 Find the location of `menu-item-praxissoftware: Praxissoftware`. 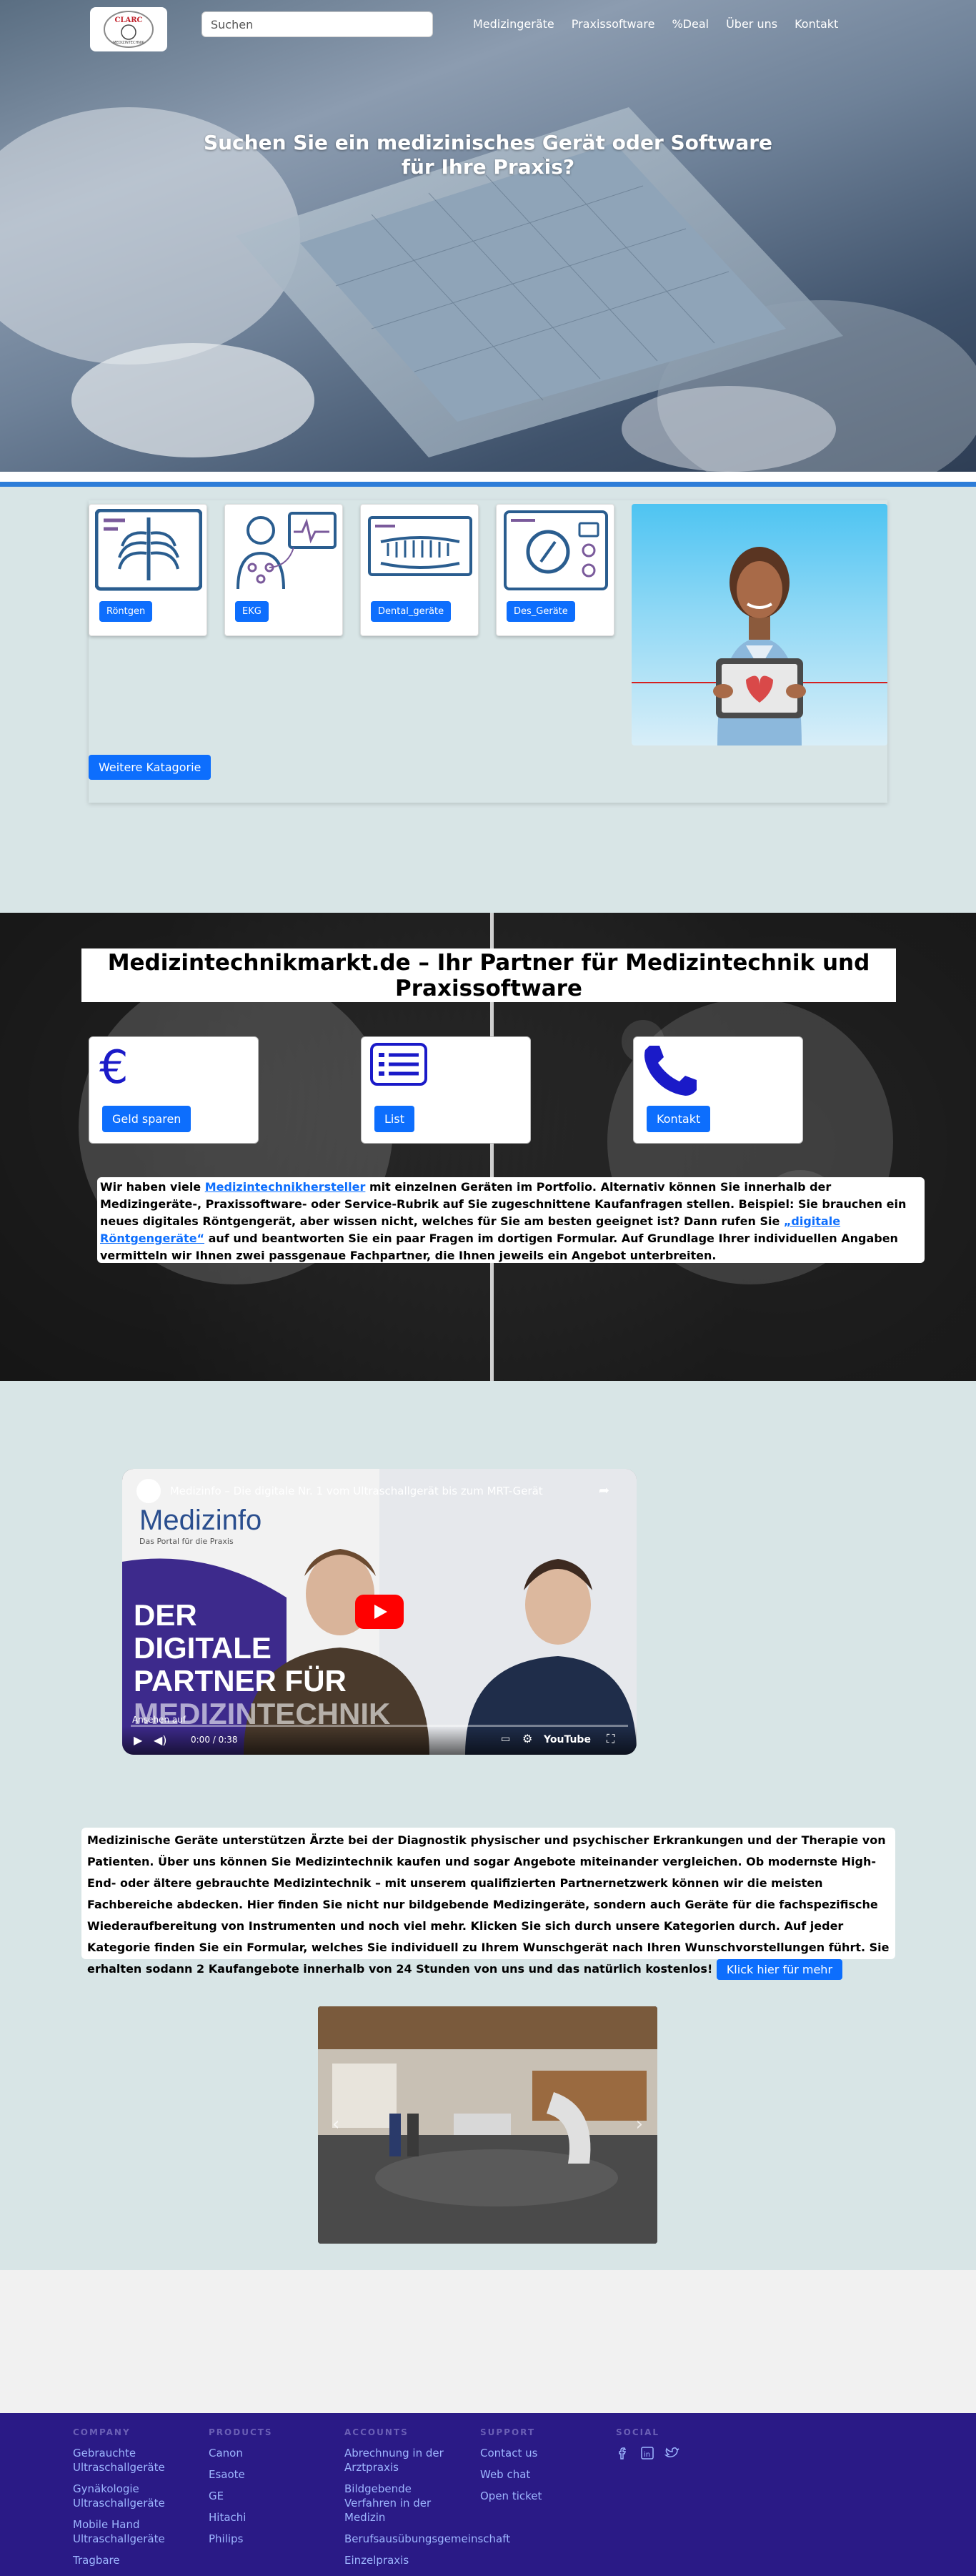

menu-item-praxissoftware: Praxissoftware is located at coordinates (613, 24).